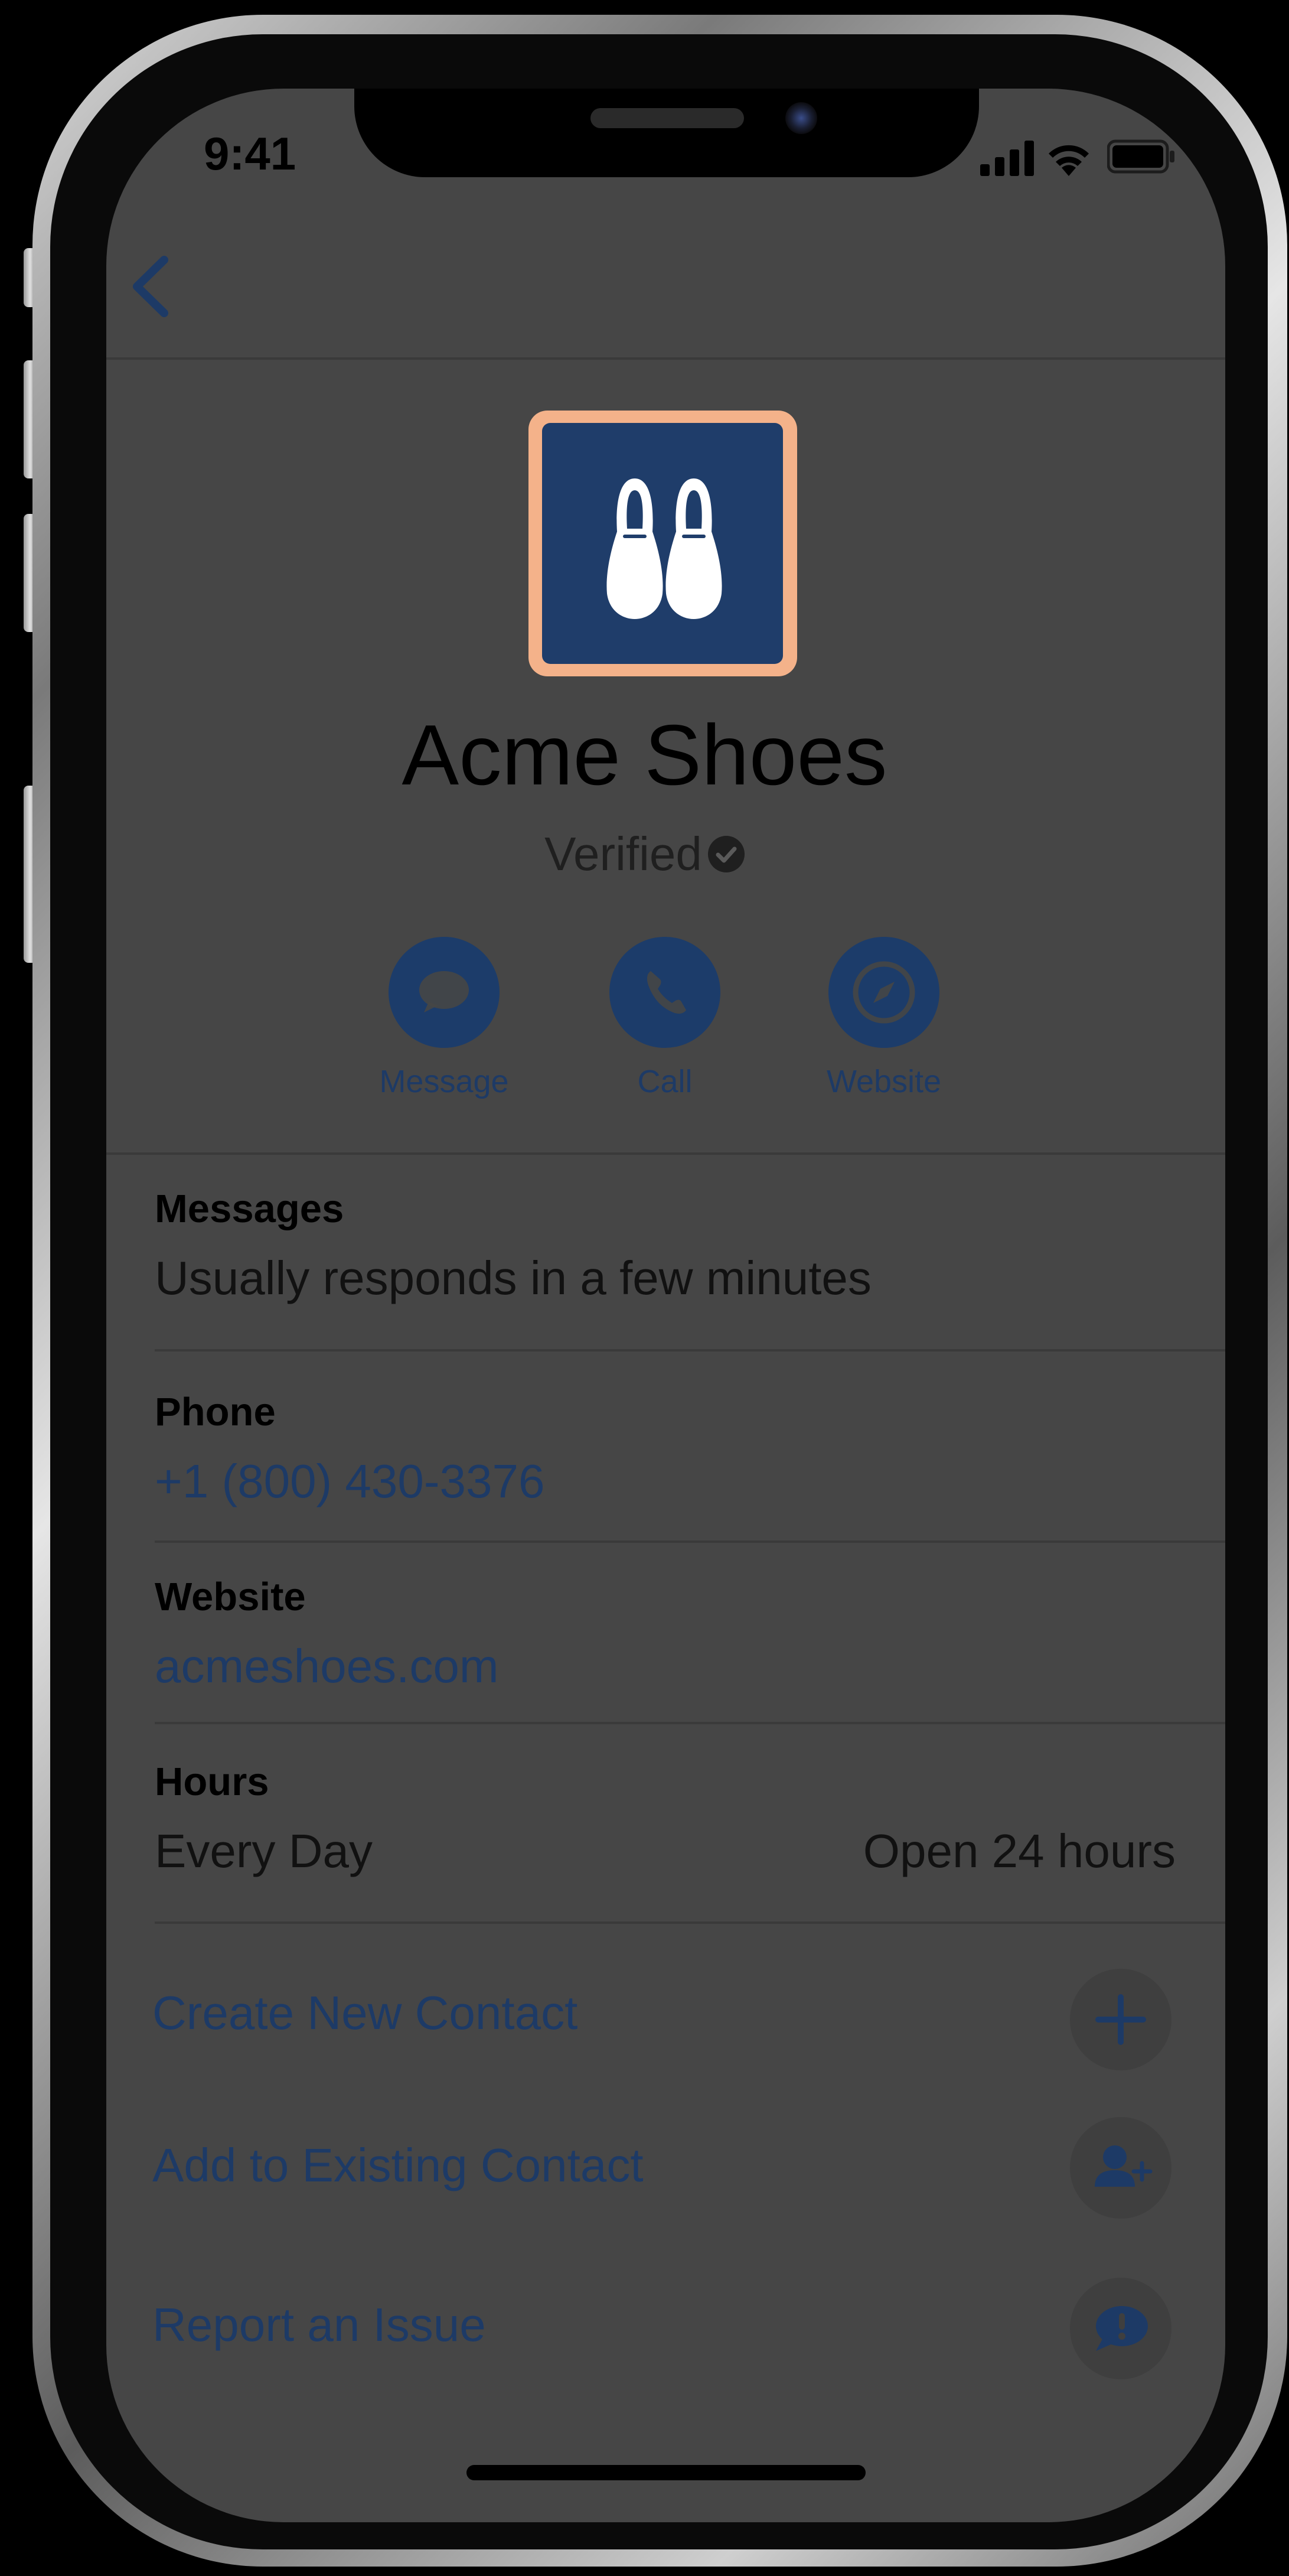  What do you see at coordinates (250, 154) in the screenshot?
I see `status-time: 9:41` at bounding box center [250, 154].